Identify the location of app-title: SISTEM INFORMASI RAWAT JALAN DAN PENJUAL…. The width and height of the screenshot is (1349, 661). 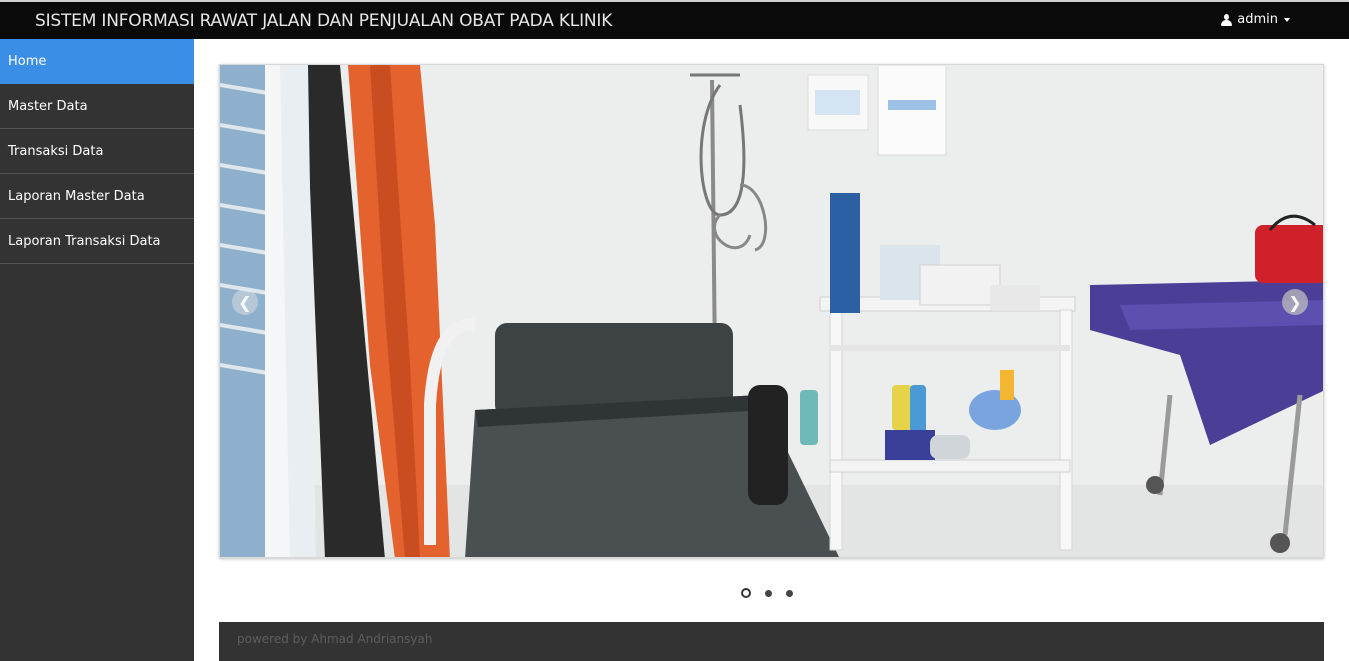
(324, 21).